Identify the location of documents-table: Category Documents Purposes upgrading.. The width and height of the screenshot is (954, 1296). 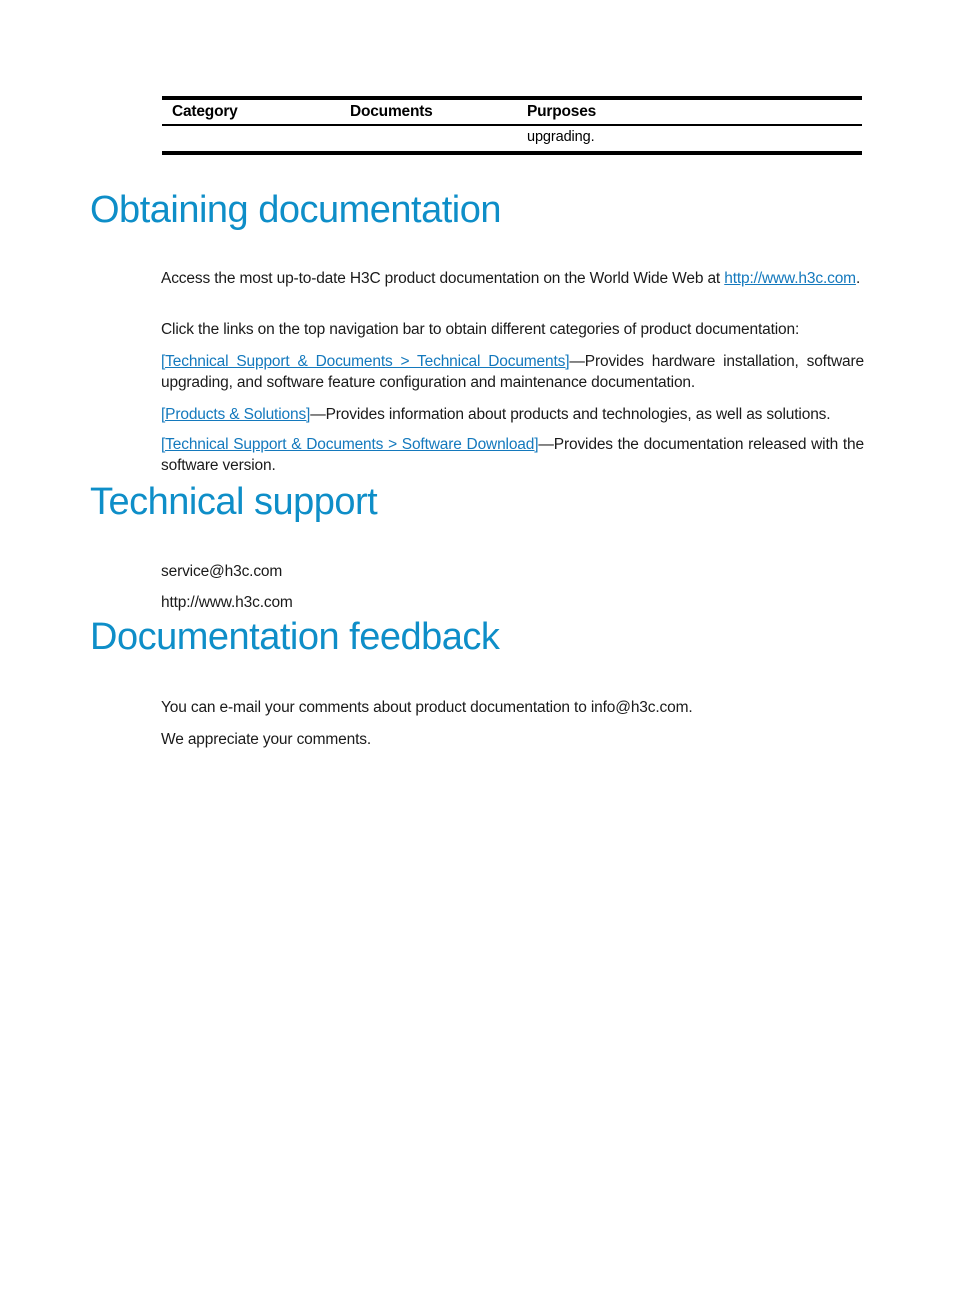
(512, 125).